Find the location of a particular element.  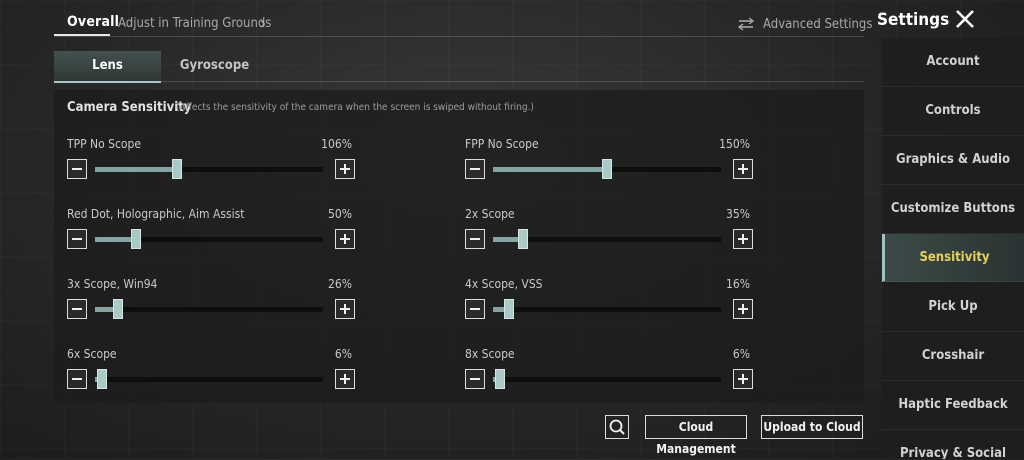

slider-value: 35% is located at coordinates (738, 214).